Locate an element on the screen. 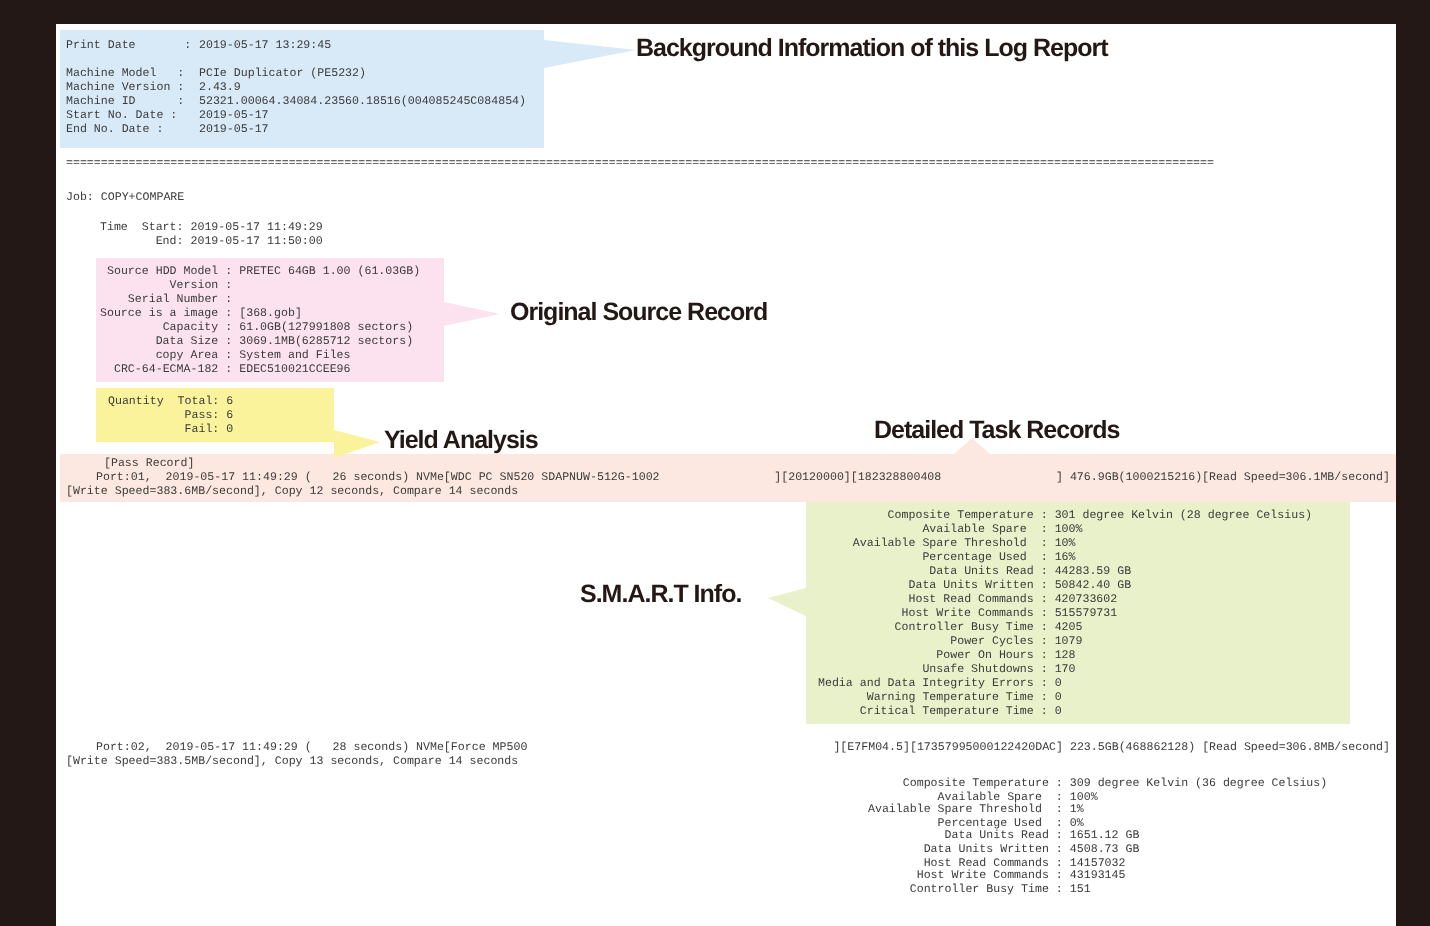 The width and height of the screenshot is (1430, 926). callout-label: Detailed Task Records is located at coordinates (997, 431).